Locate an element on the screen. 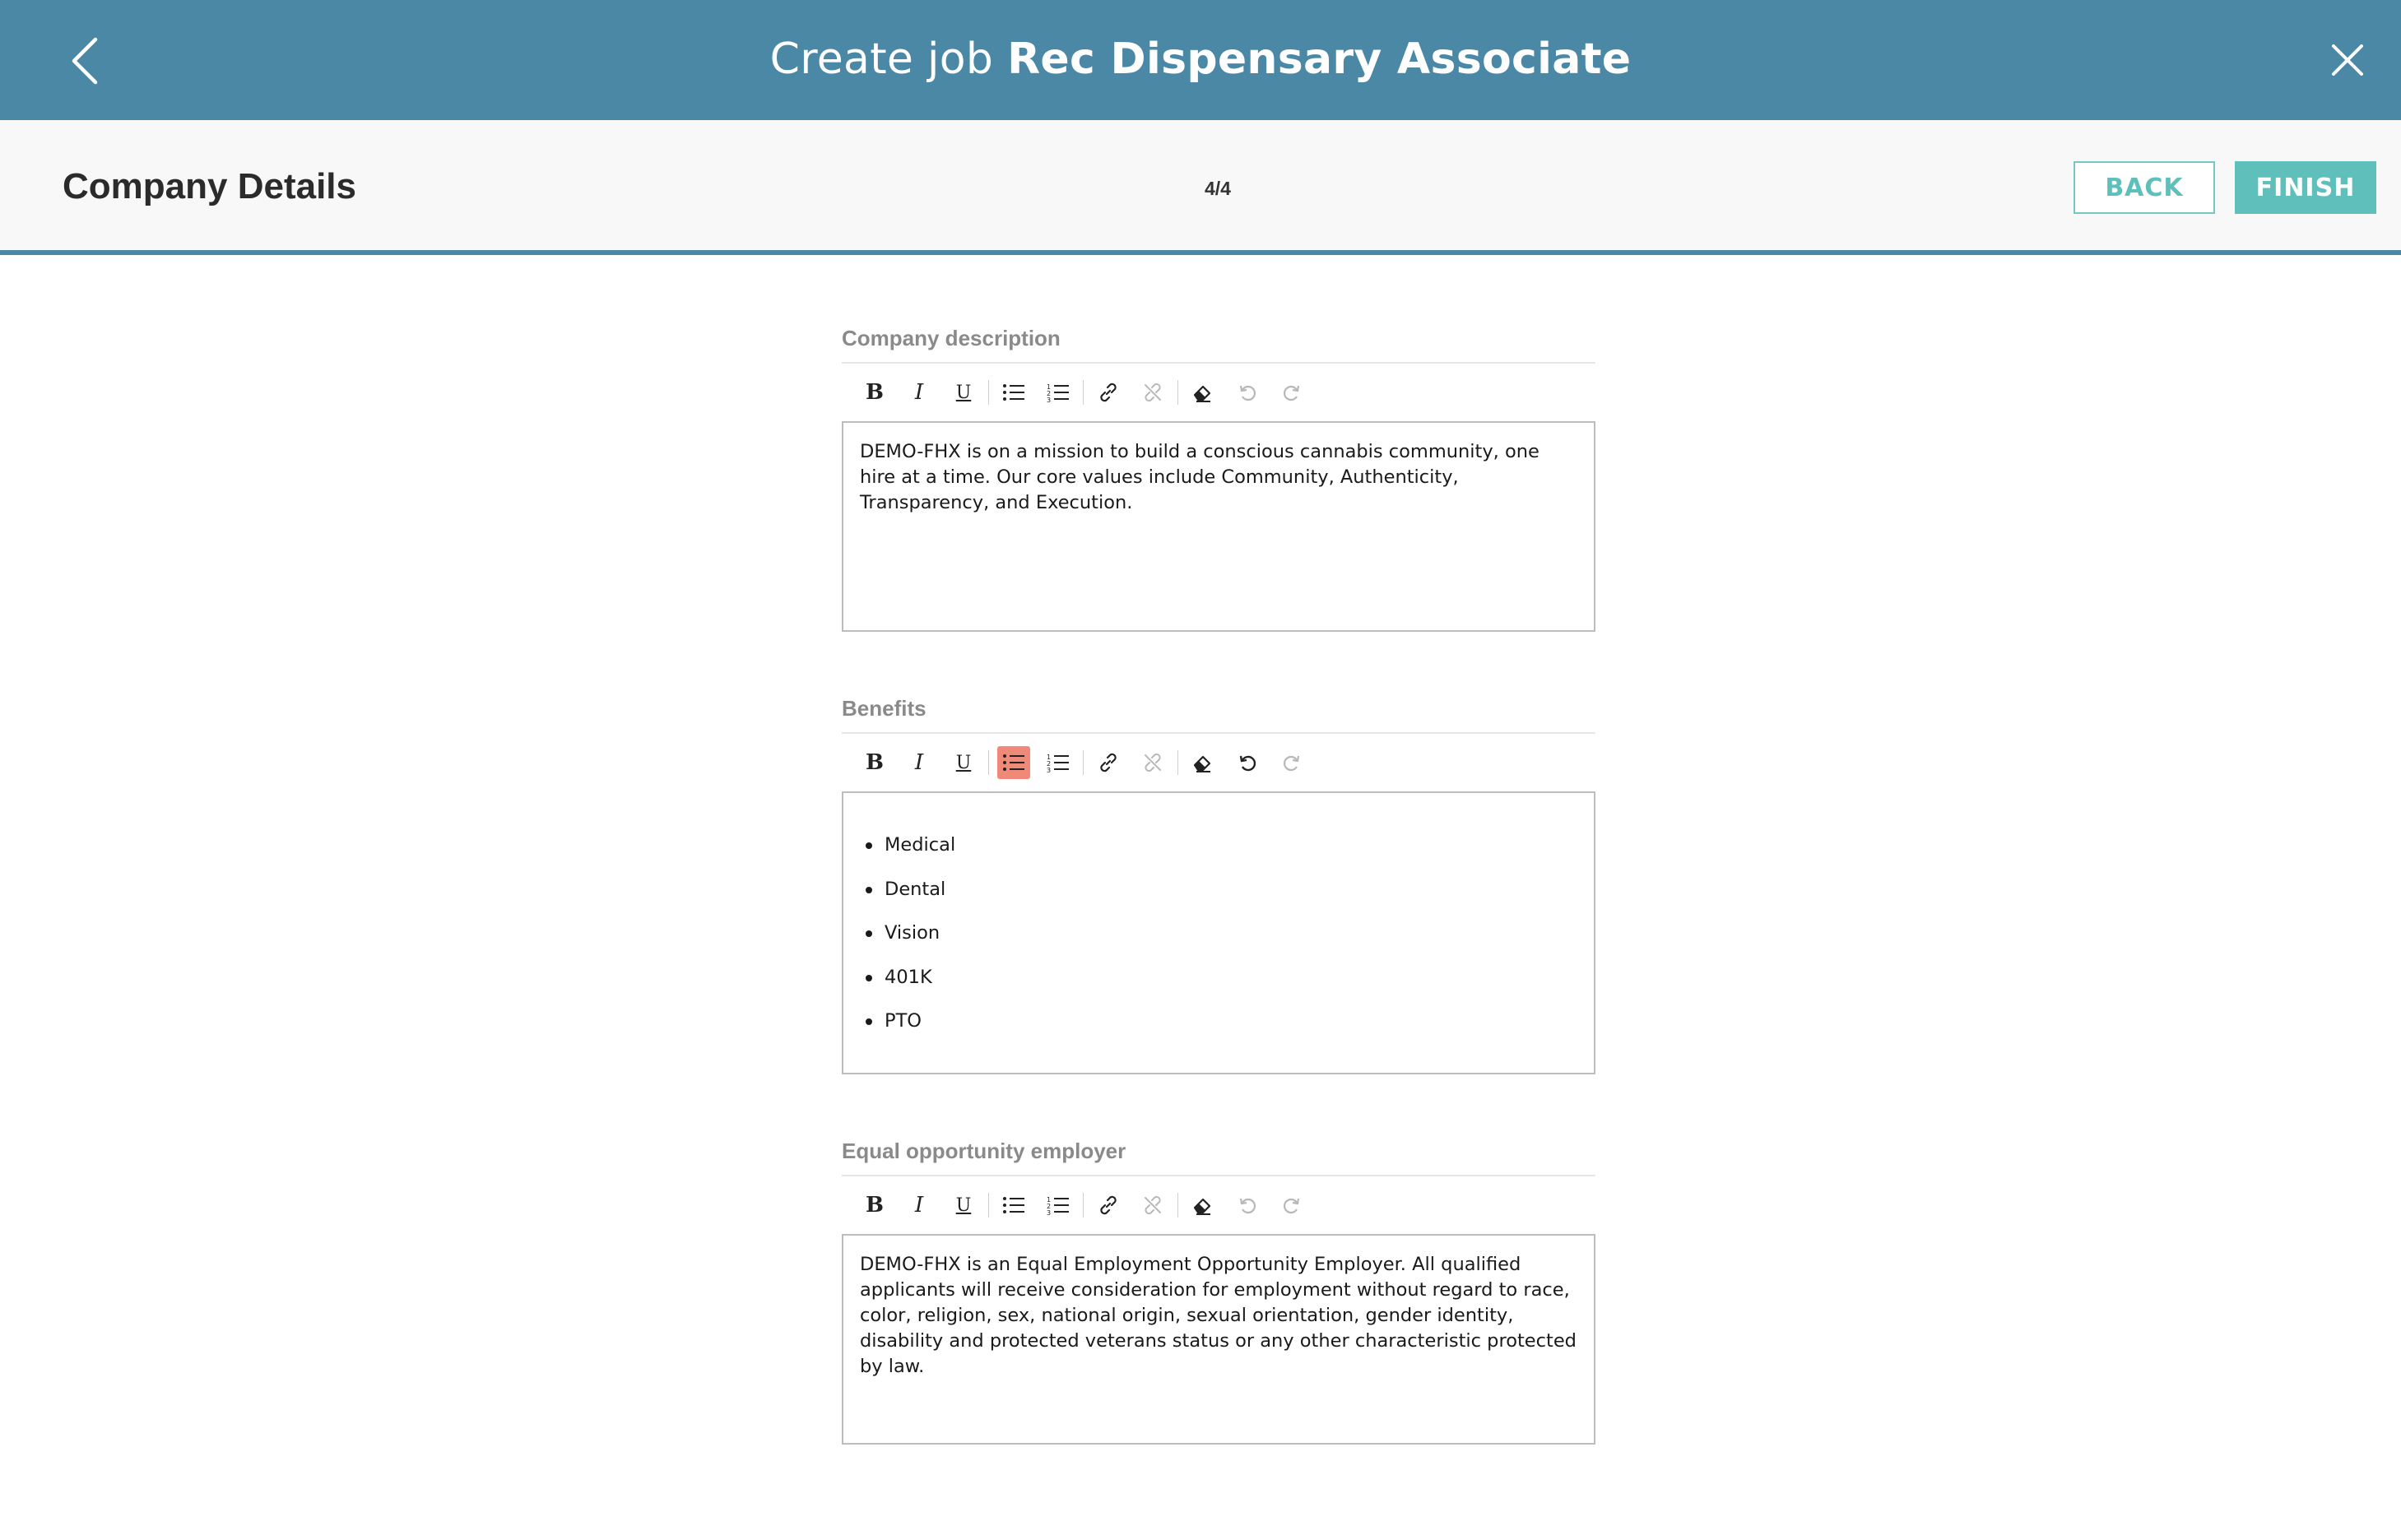 This screenshot has height=1540, width=2401. benefits-list: Medical Dental Vision 401K PTO is located at coordinates (1218, 943).